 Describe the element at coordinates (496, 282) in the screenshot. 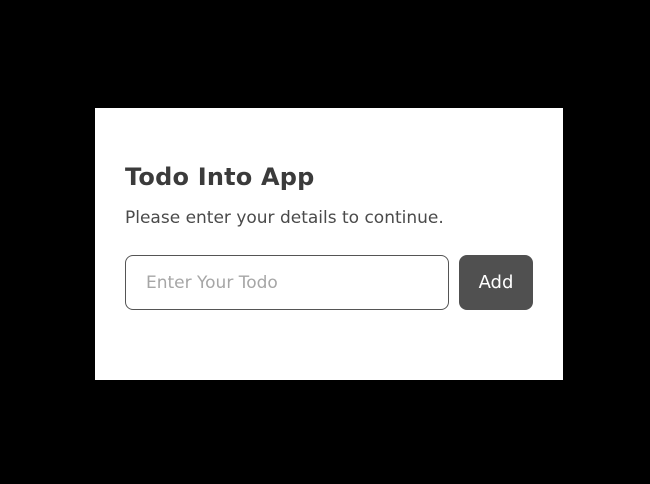

I see `add-button: Add` at that location.